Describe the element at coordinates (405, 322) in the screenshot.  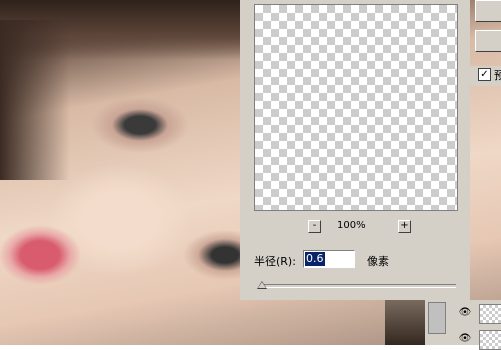
I see `photo-edge-strip` at that location.